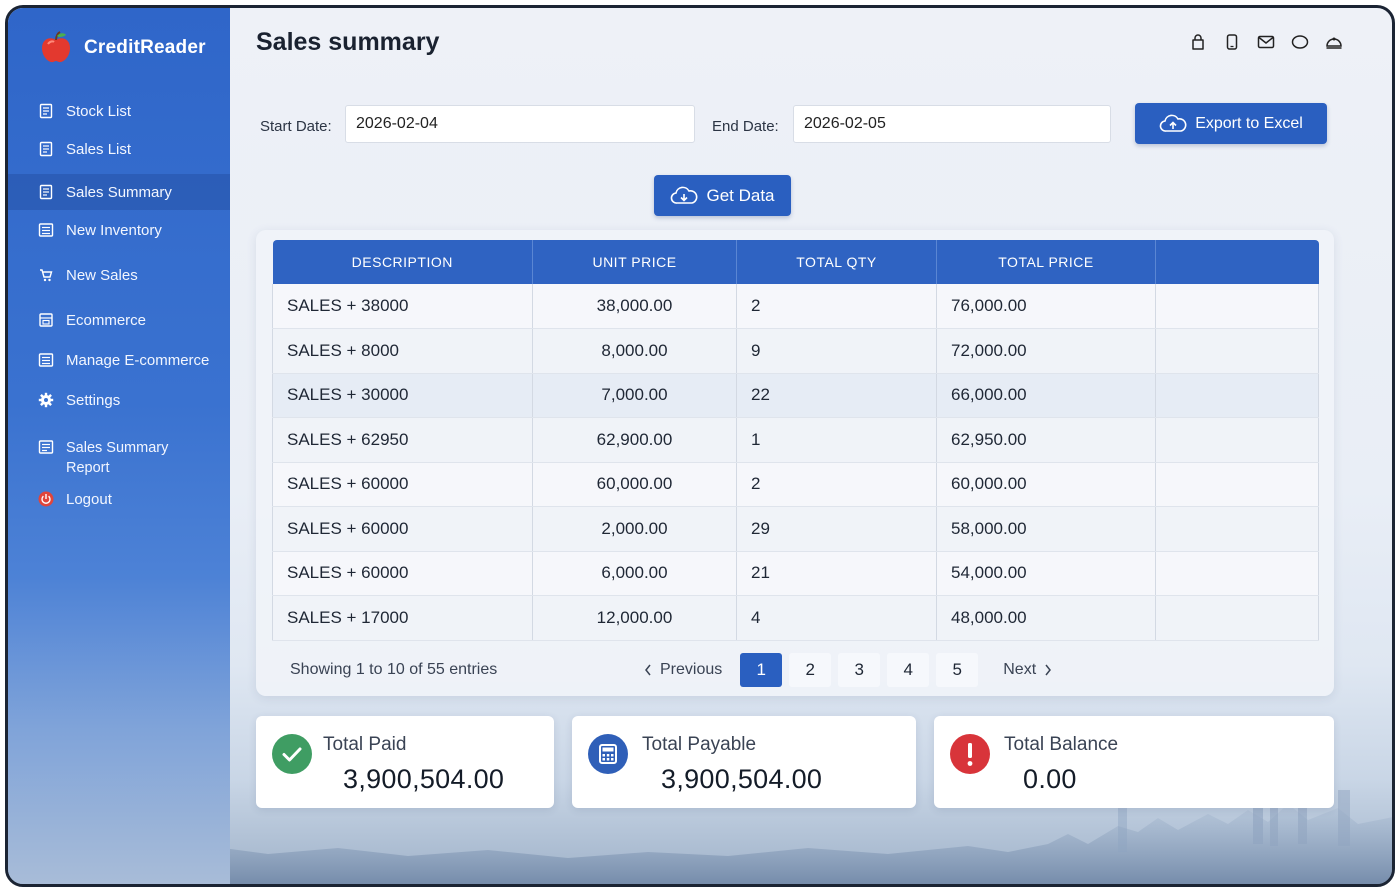 Image resolution: width=1400 pixels, height=892 pixels. Describe the element at coordinates (46, 499) in the screenshot. I see `power-icon` at that location.